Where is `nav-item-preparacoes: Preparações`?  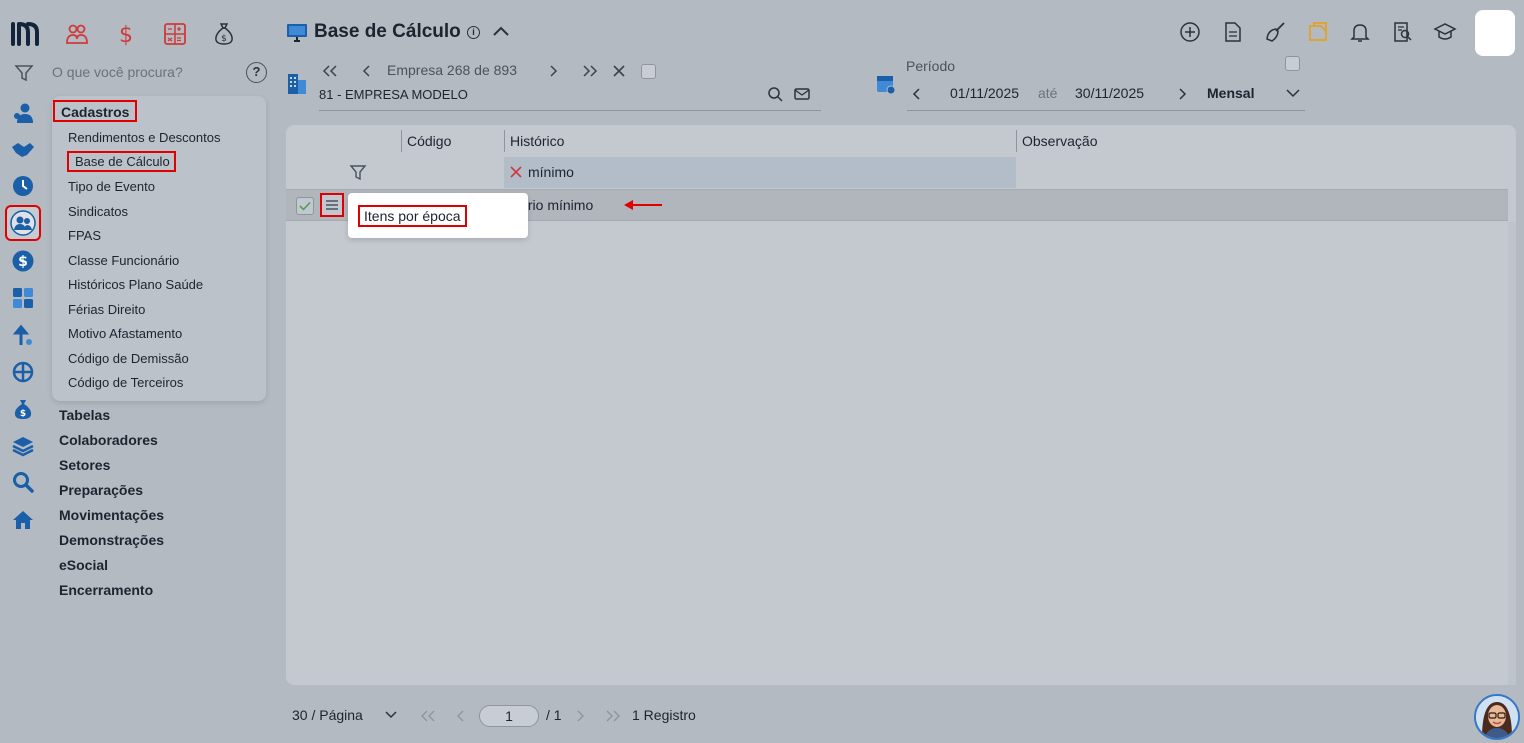
nav-item-preparacoes: Preparações is located at coordinates (101, 490).